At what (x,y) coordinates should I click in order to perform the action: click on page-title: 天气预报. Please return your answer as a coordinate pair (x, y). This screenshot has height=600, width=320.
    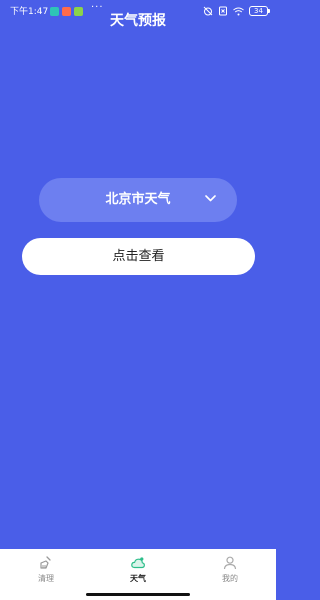
    Looking at the image, I should click on (138, 21).